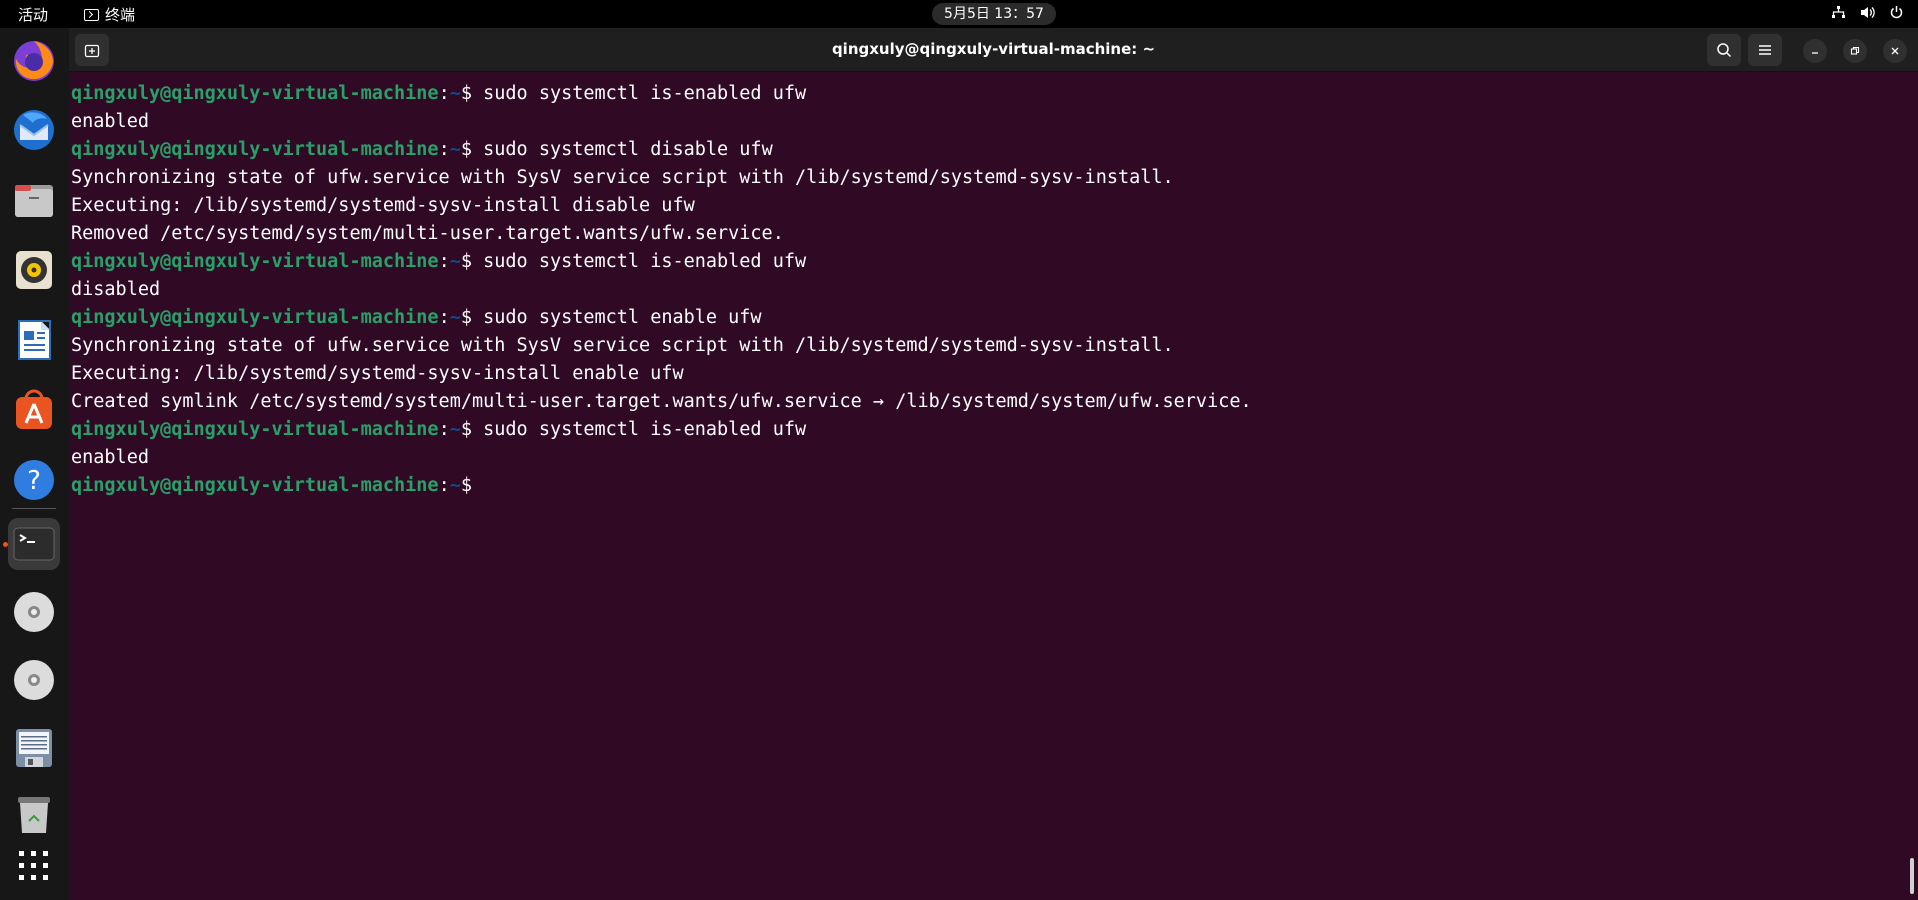 This screenshot has height=900, width=1918. Describe the element at coordinates (1912, 876) in the screenshot. I see `scrollbar` at that location.